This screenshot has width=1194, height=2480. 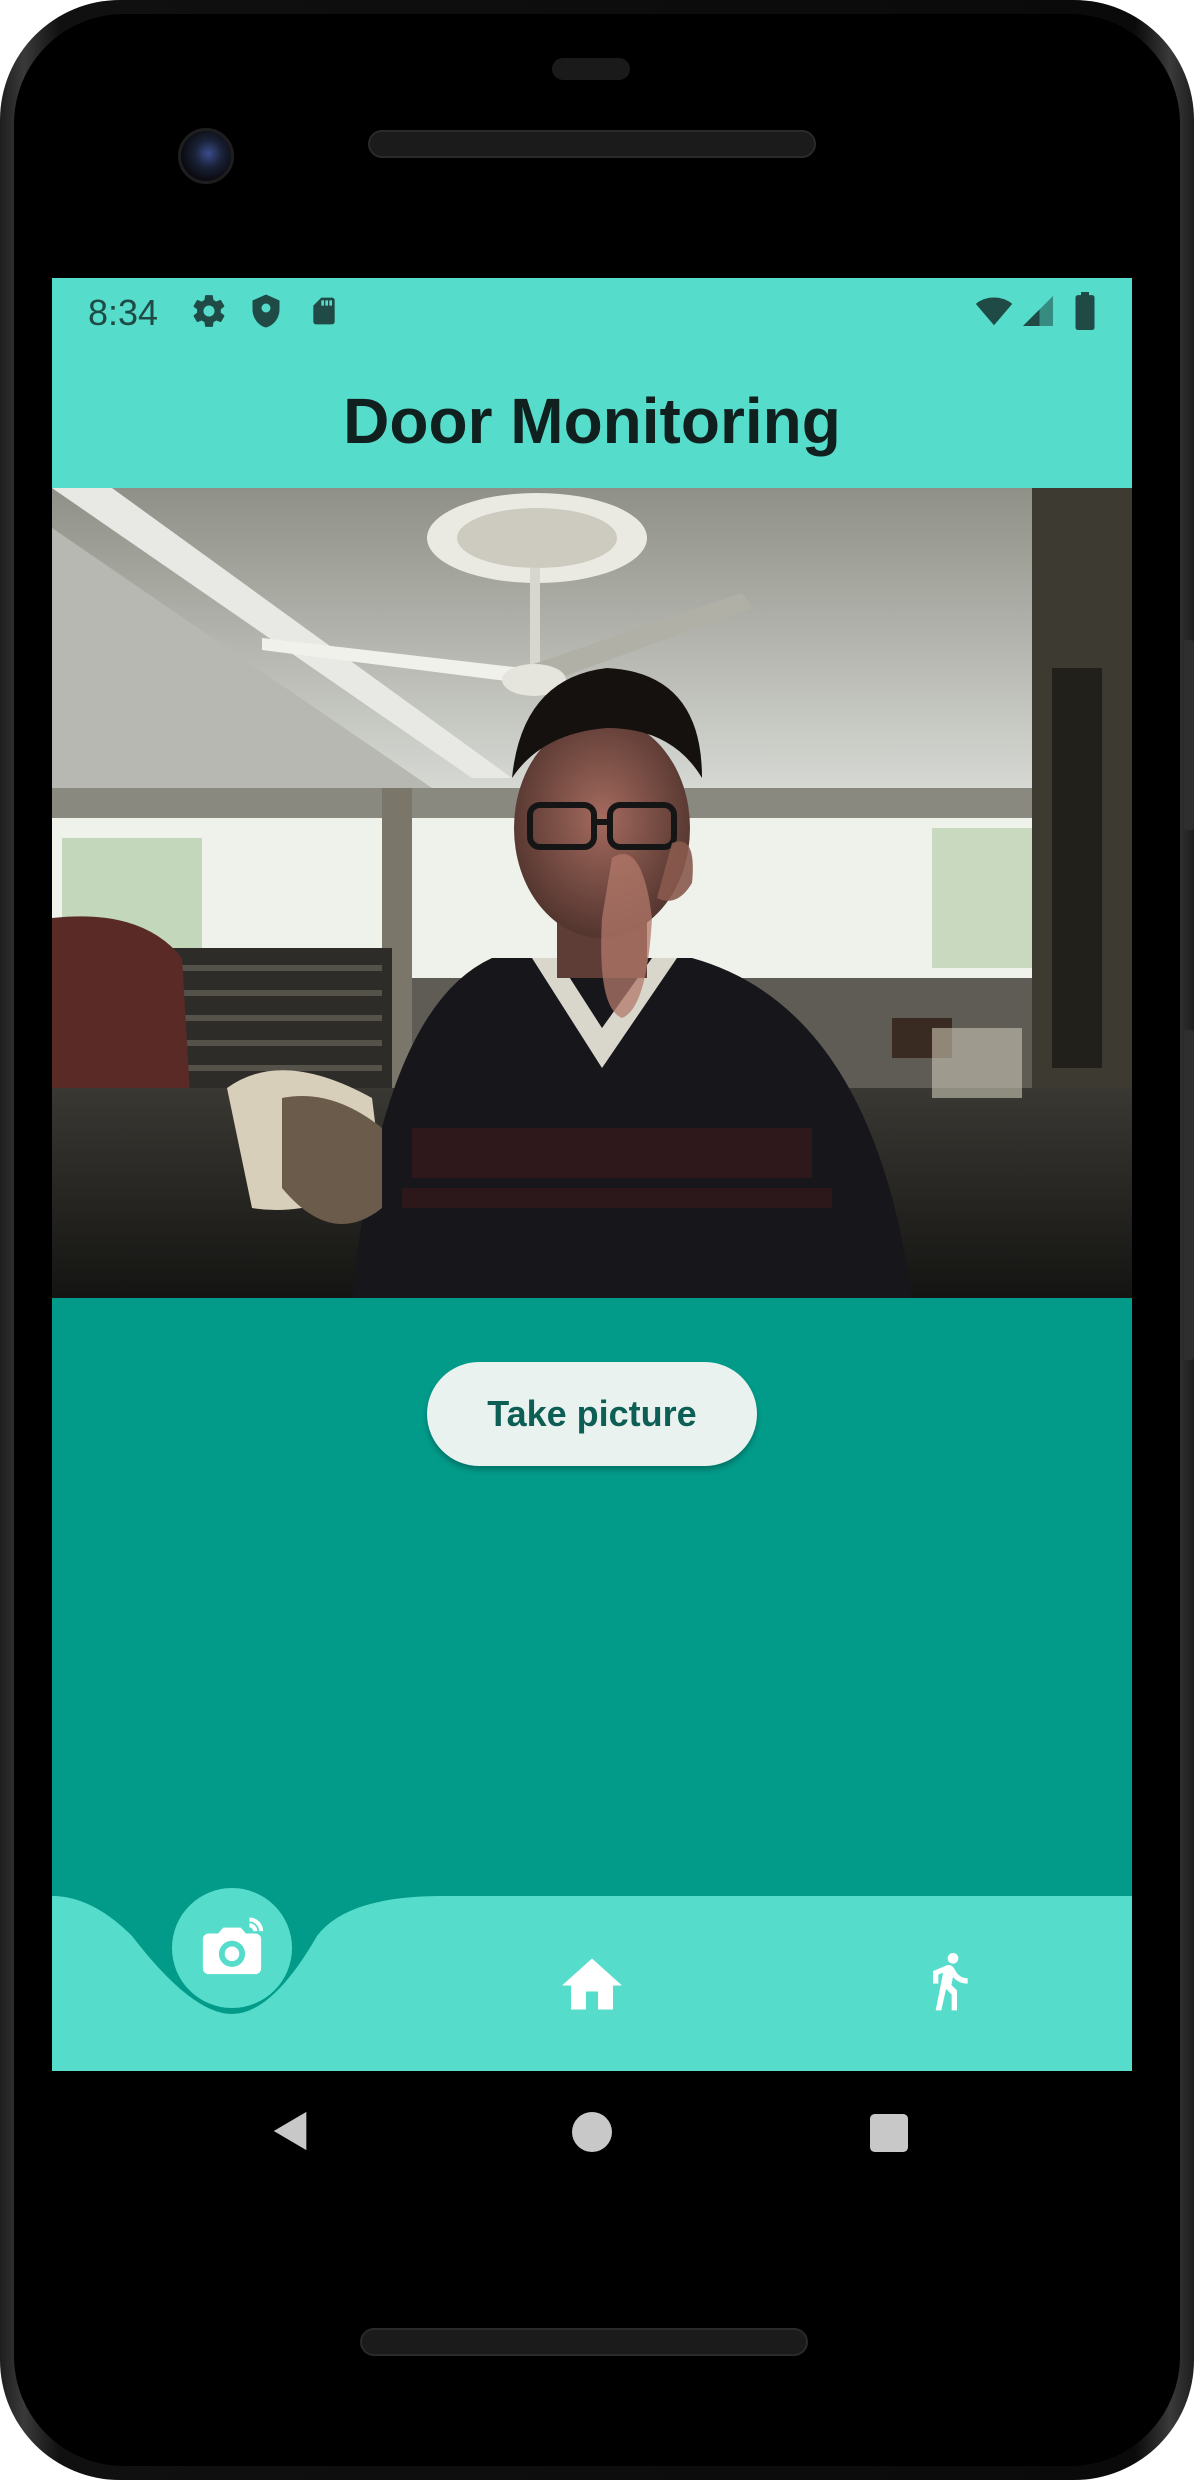 I want to click on camera-nav-button, so click(x=232, y=1948).